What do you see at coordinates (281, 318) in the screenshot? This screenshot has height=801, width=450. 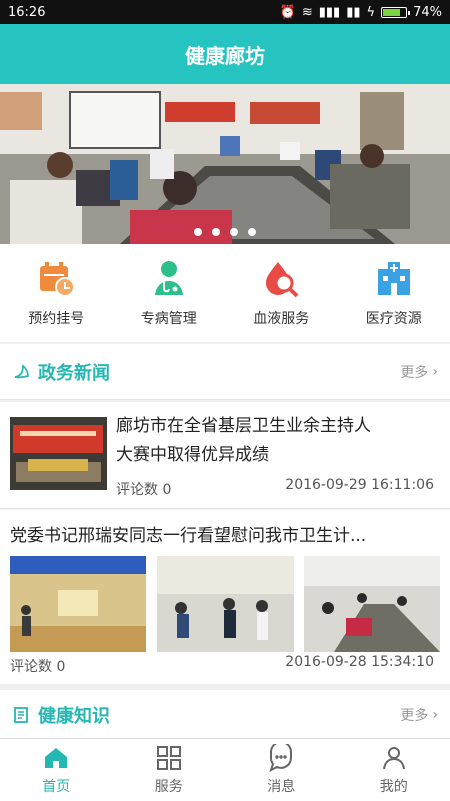 I see `quick-action-label: 血液服务` at bounding box center [281, 318].